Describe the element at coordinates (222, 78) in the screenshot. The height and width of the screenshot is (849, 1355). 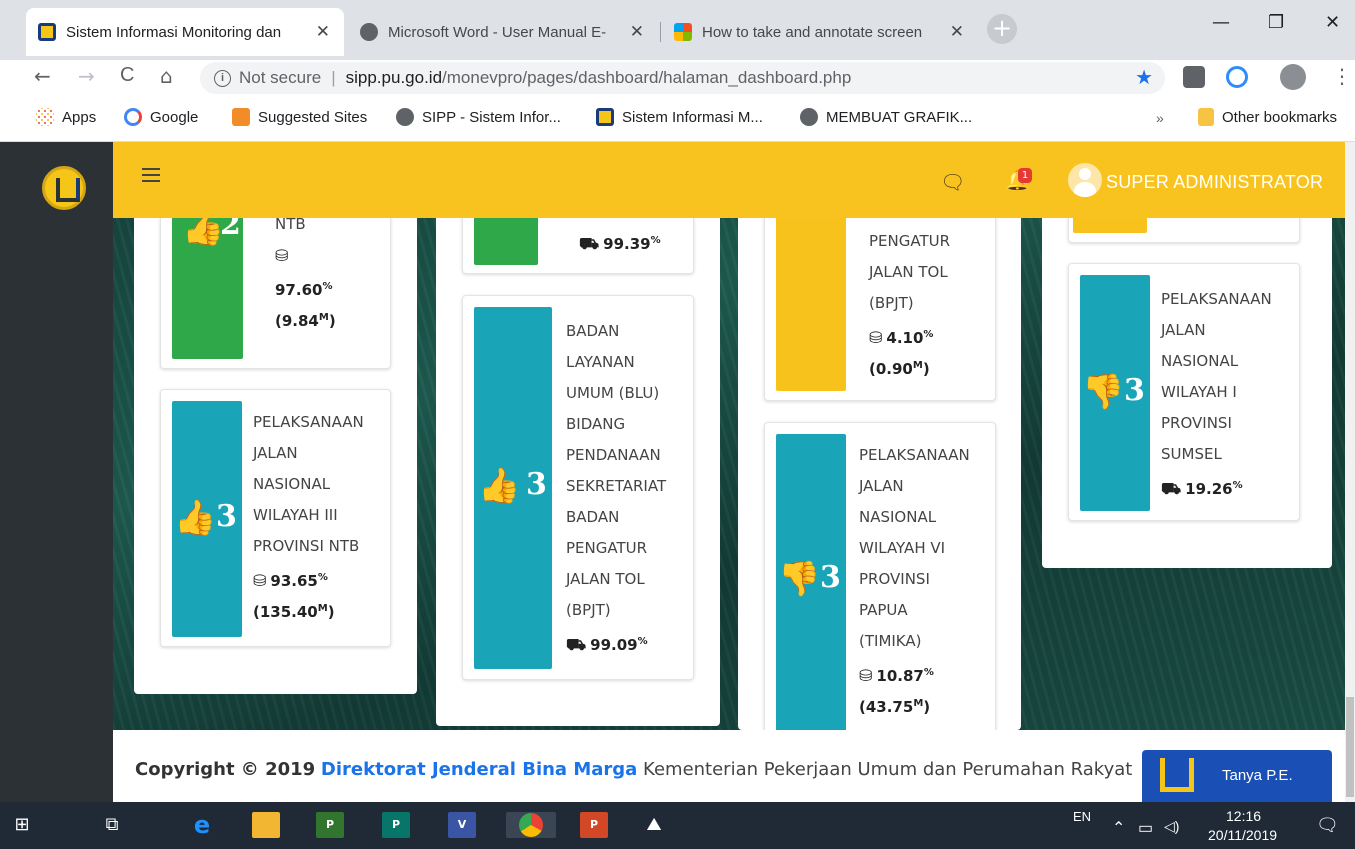
I see `info-icon: i` at that location.